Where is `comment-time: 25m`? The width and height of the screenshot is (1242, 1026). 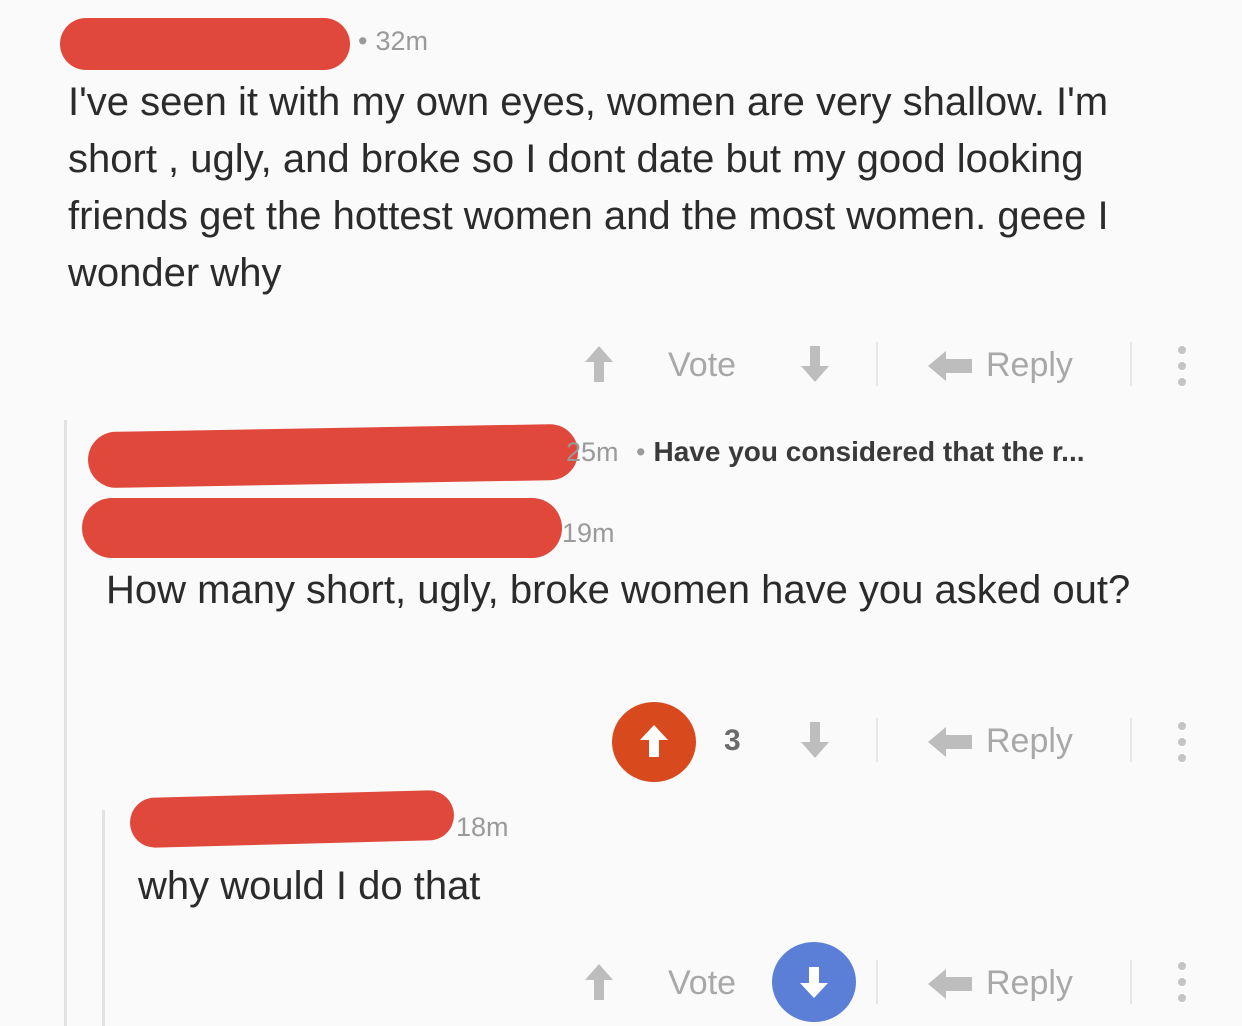
comment-time: 25m is located at coordinates (592, 452).